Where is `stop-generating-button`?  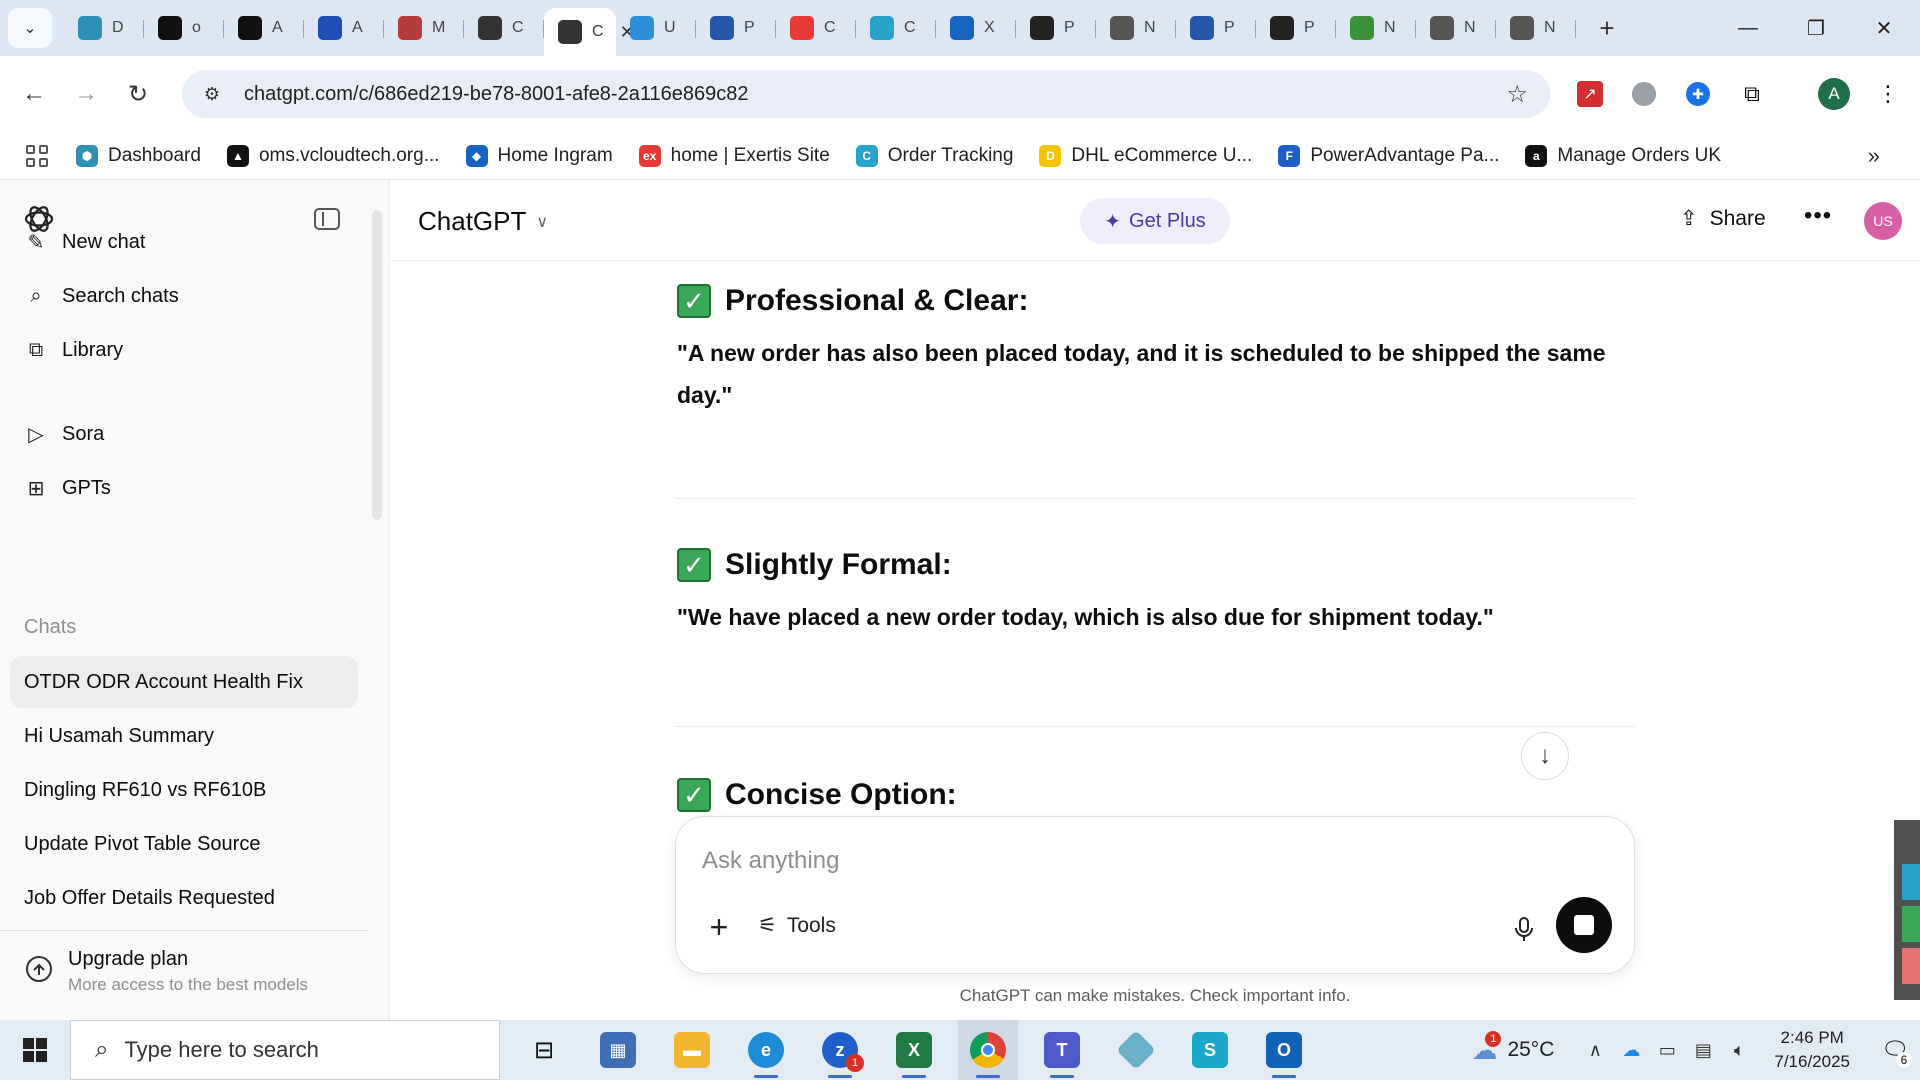
stop-generating-button is located at coordinates (1584, 925).